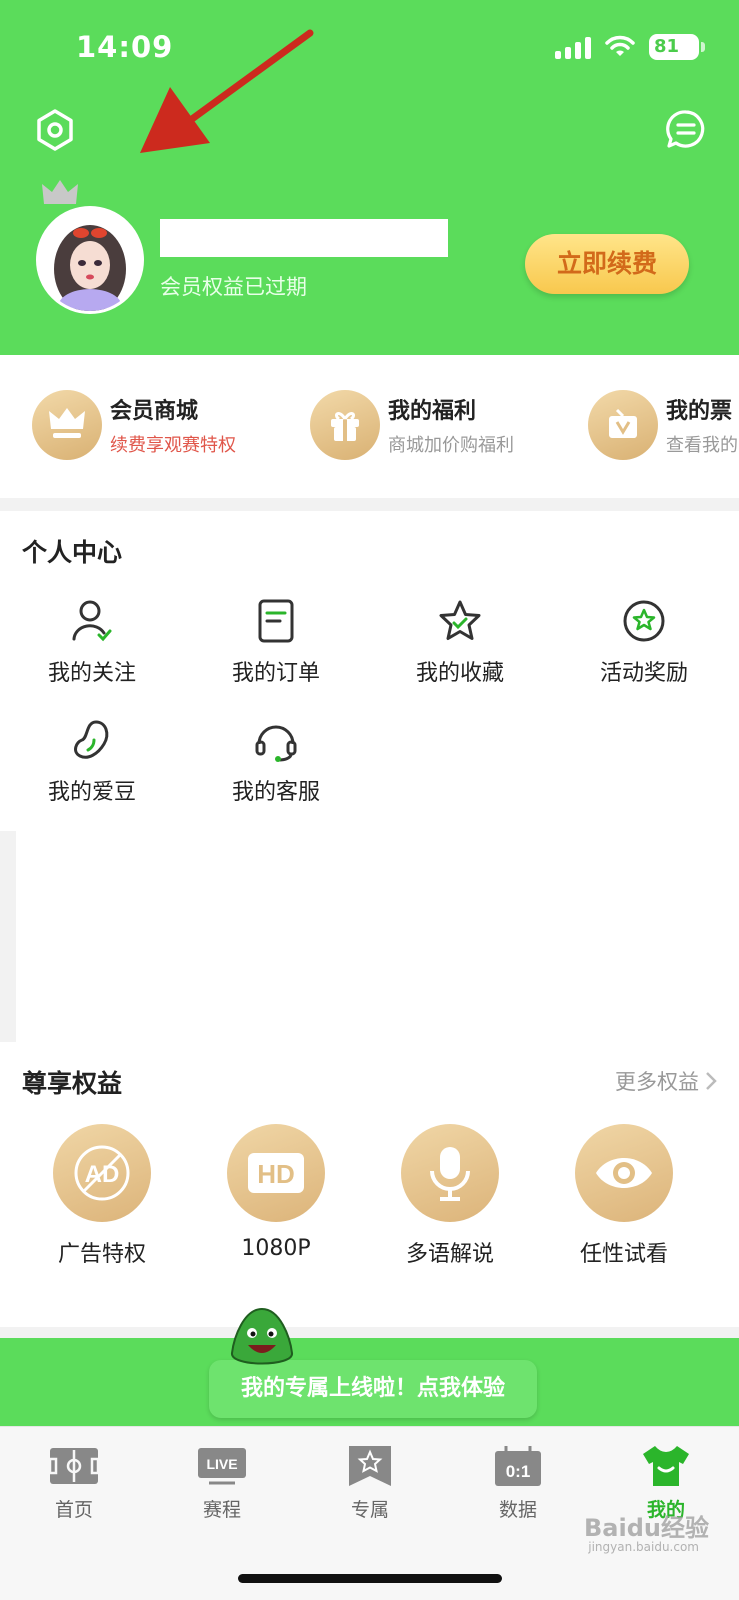 The height and width of the screenshot is (1600, 739). Describe the element at coordinates (276, 621) in the screenshot. I see `order-document-icon` at that location.